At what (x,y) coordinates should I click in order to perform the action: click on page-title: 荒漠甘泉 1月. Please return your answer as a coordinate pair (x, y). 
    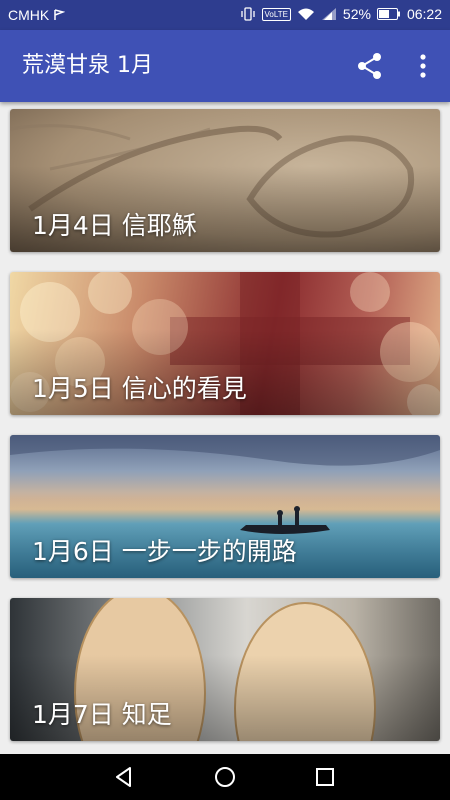
    Looking at the image, I should click on (87, 65).